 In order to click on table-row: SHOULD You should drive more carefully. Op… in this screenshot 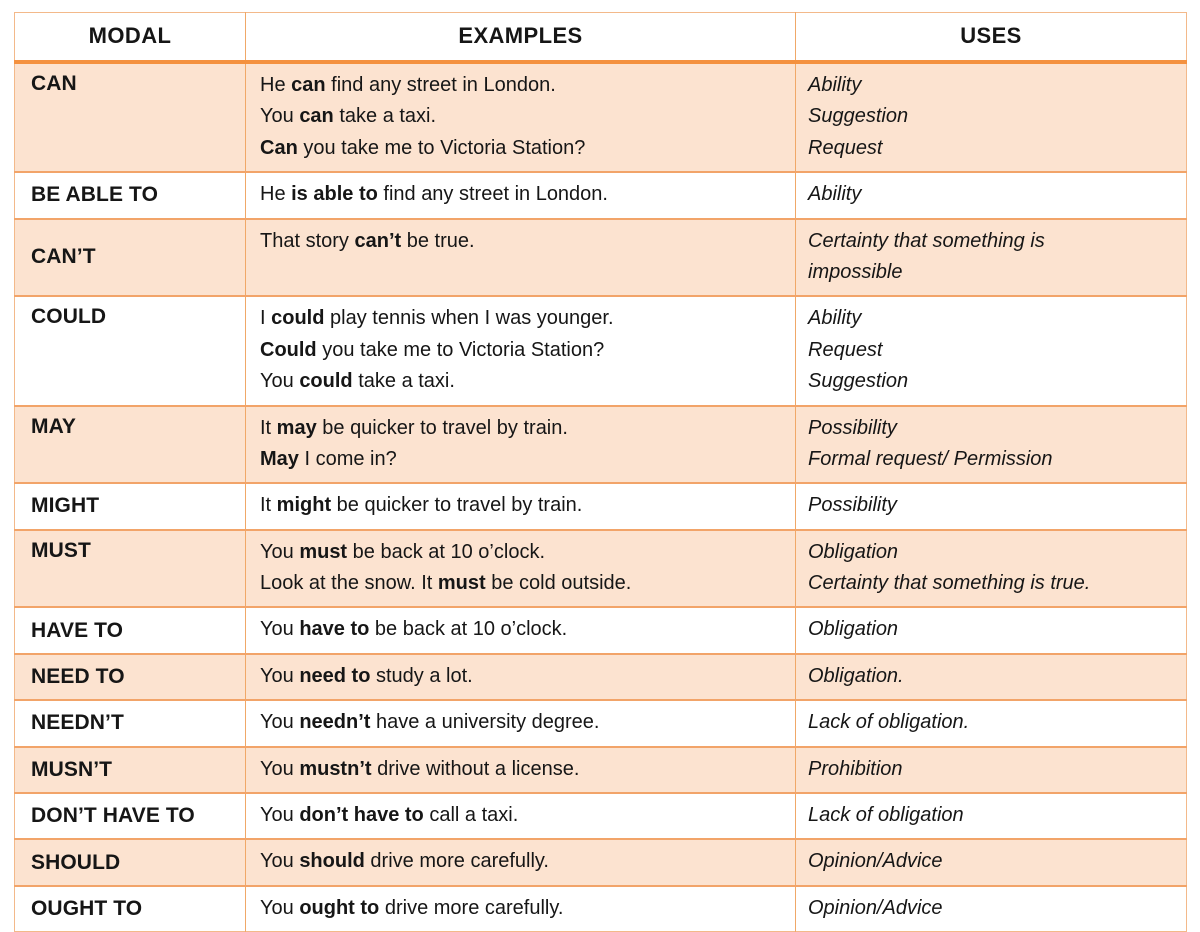, I will do `click(600, 863)`.